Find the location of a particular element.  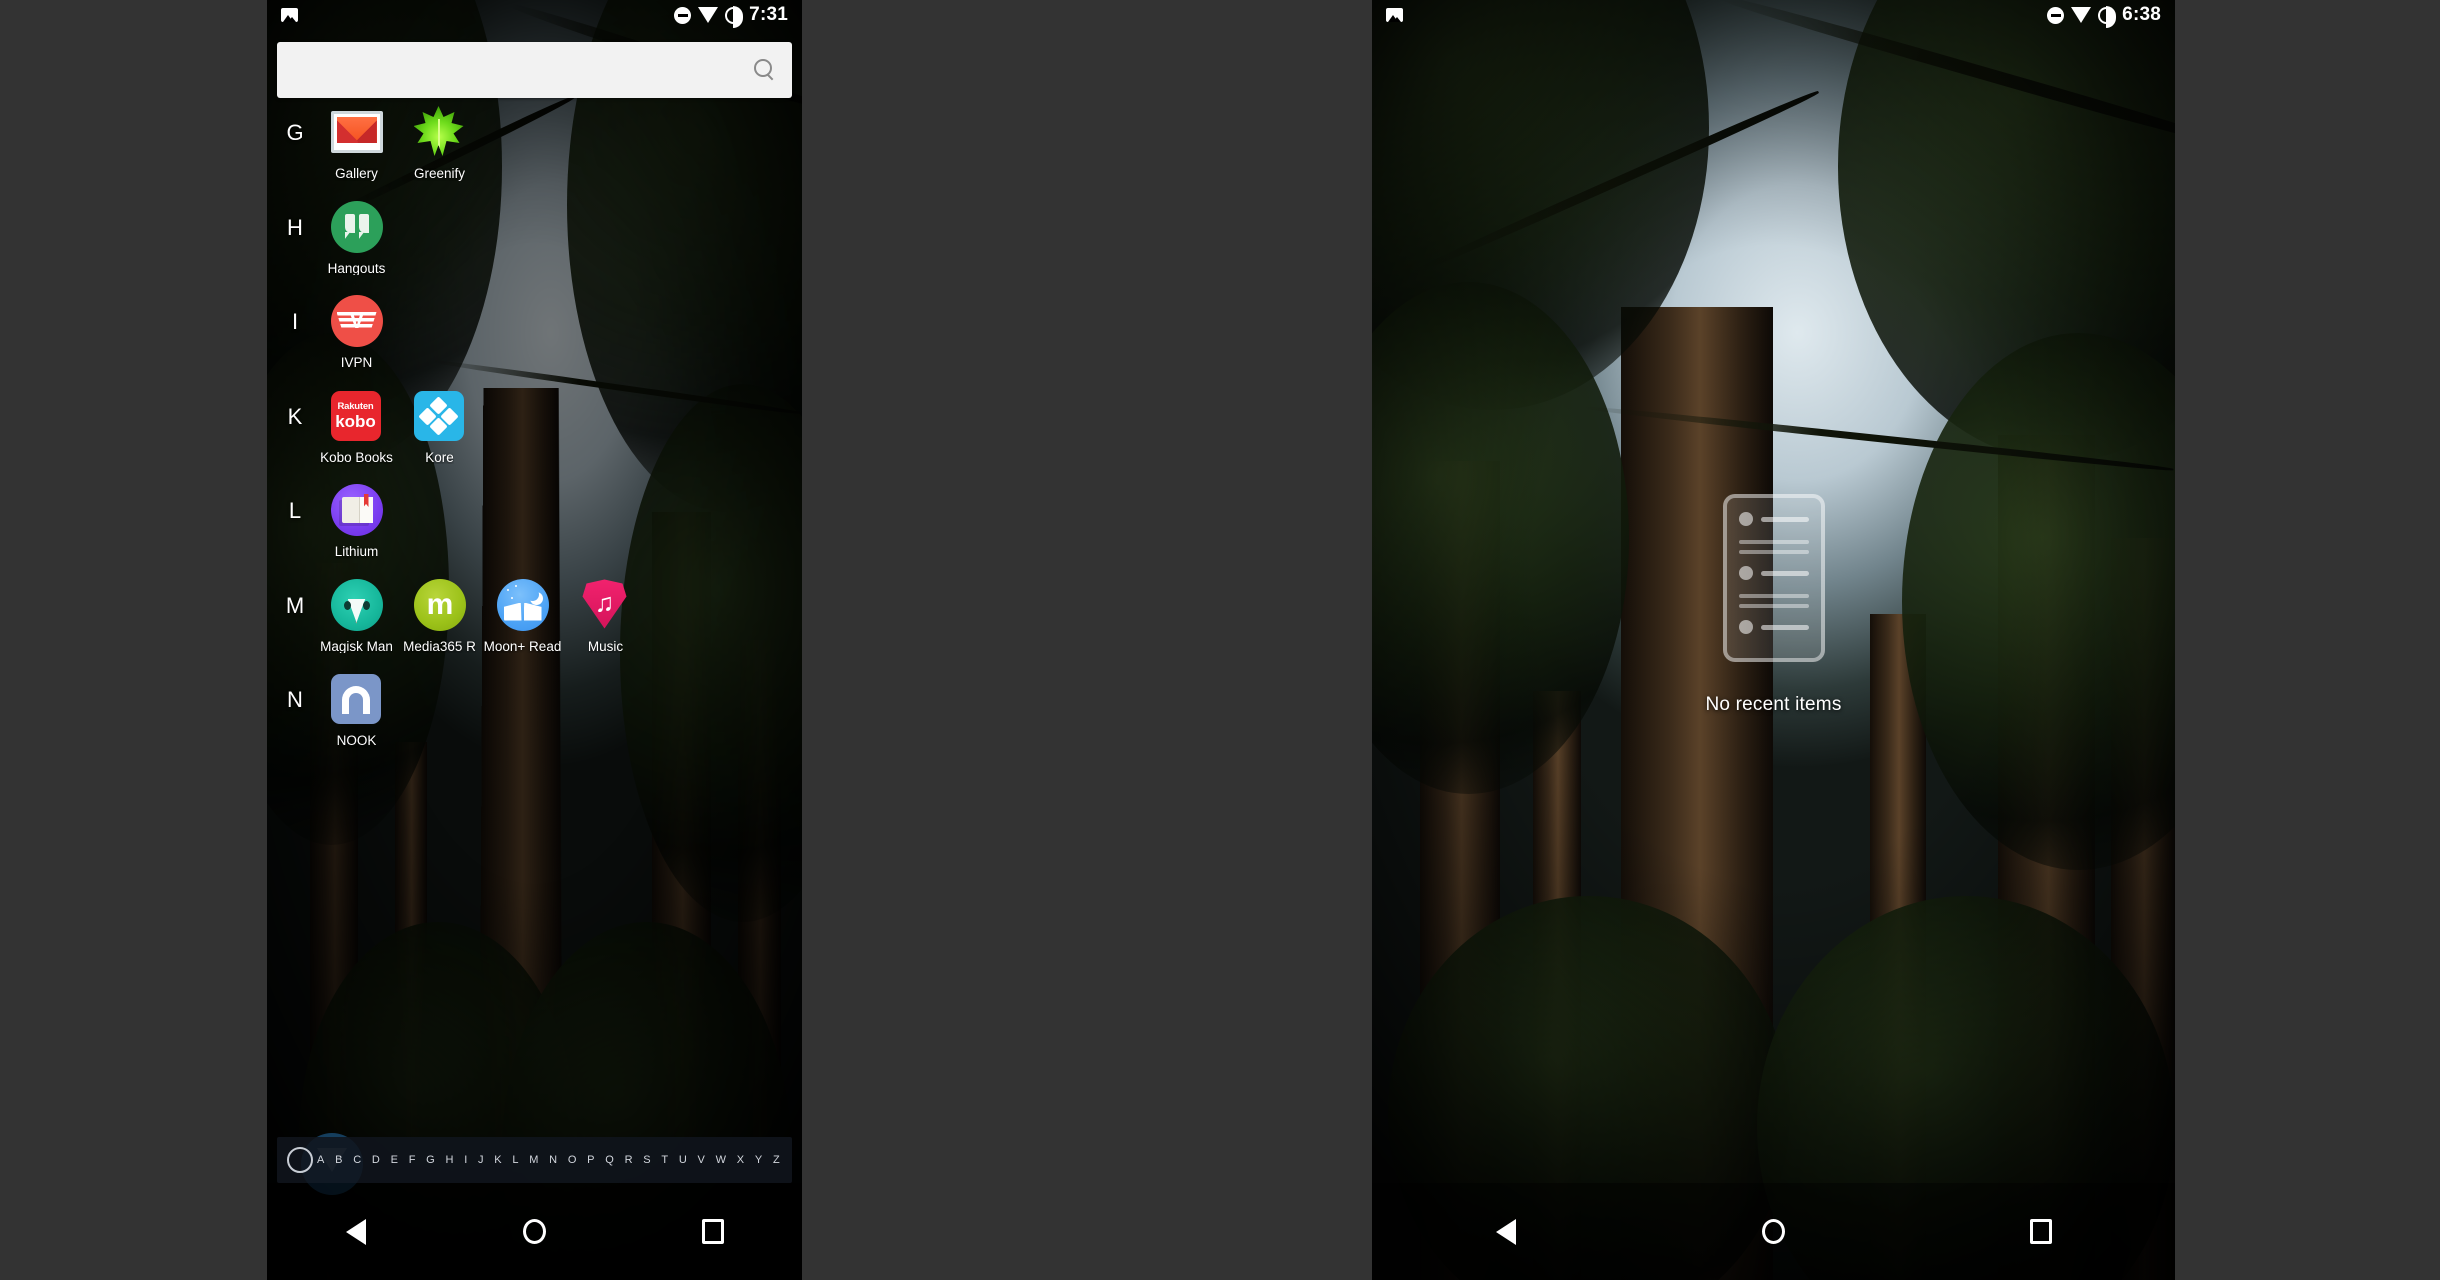

lithium-icon is located at coordinates (356, 510).